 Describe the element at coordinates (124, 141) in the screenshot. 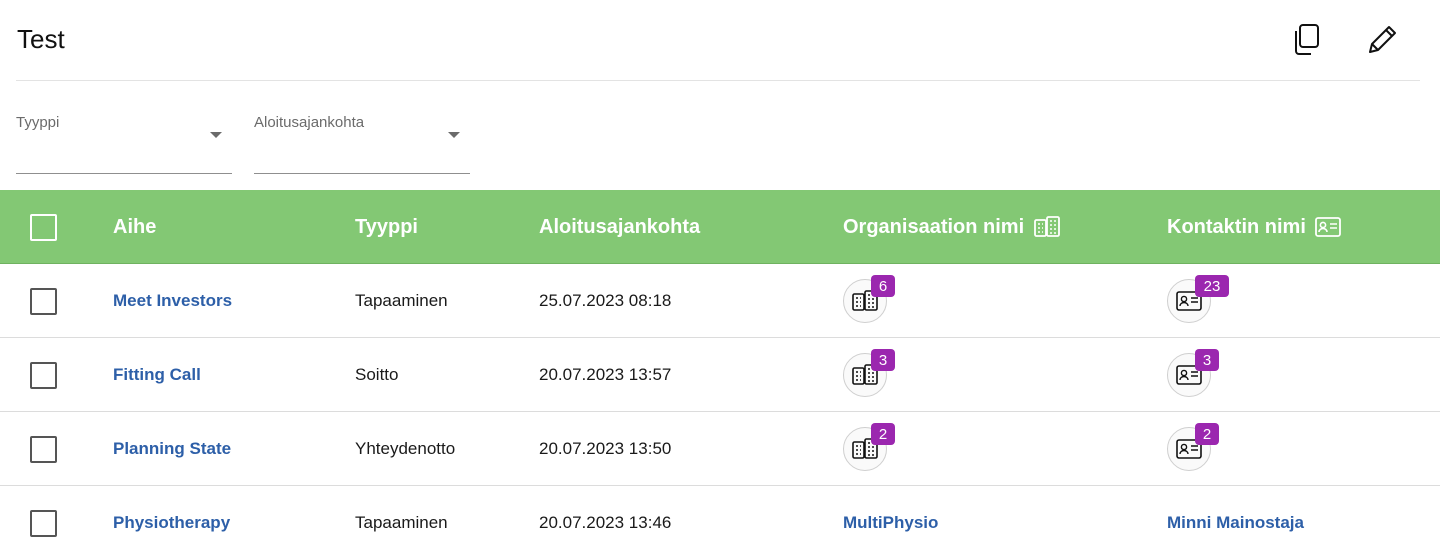

I see `type-filter-select: Tyyppi` at that location.